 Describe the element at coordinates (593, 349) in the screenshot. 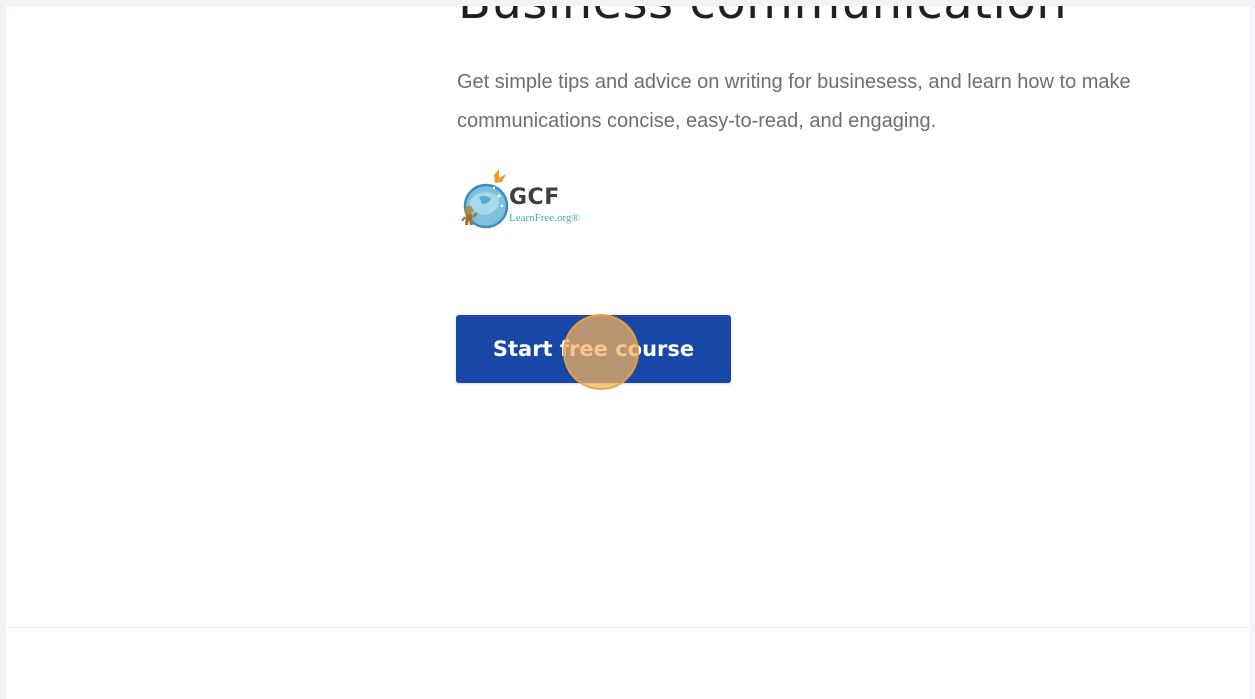

I see `start-free-course-button: Start free course` at that location.